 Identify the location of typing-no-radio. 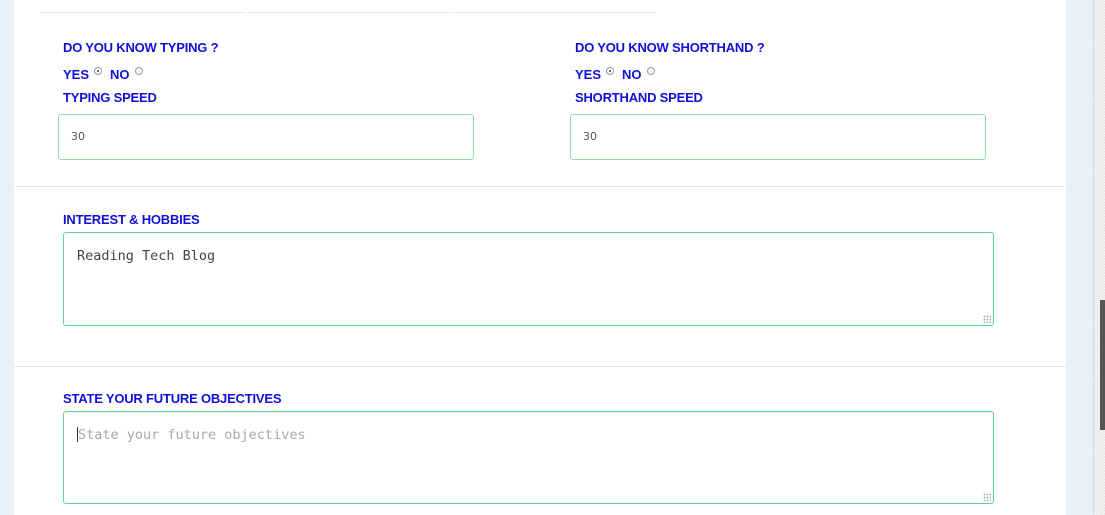
(138, 70).